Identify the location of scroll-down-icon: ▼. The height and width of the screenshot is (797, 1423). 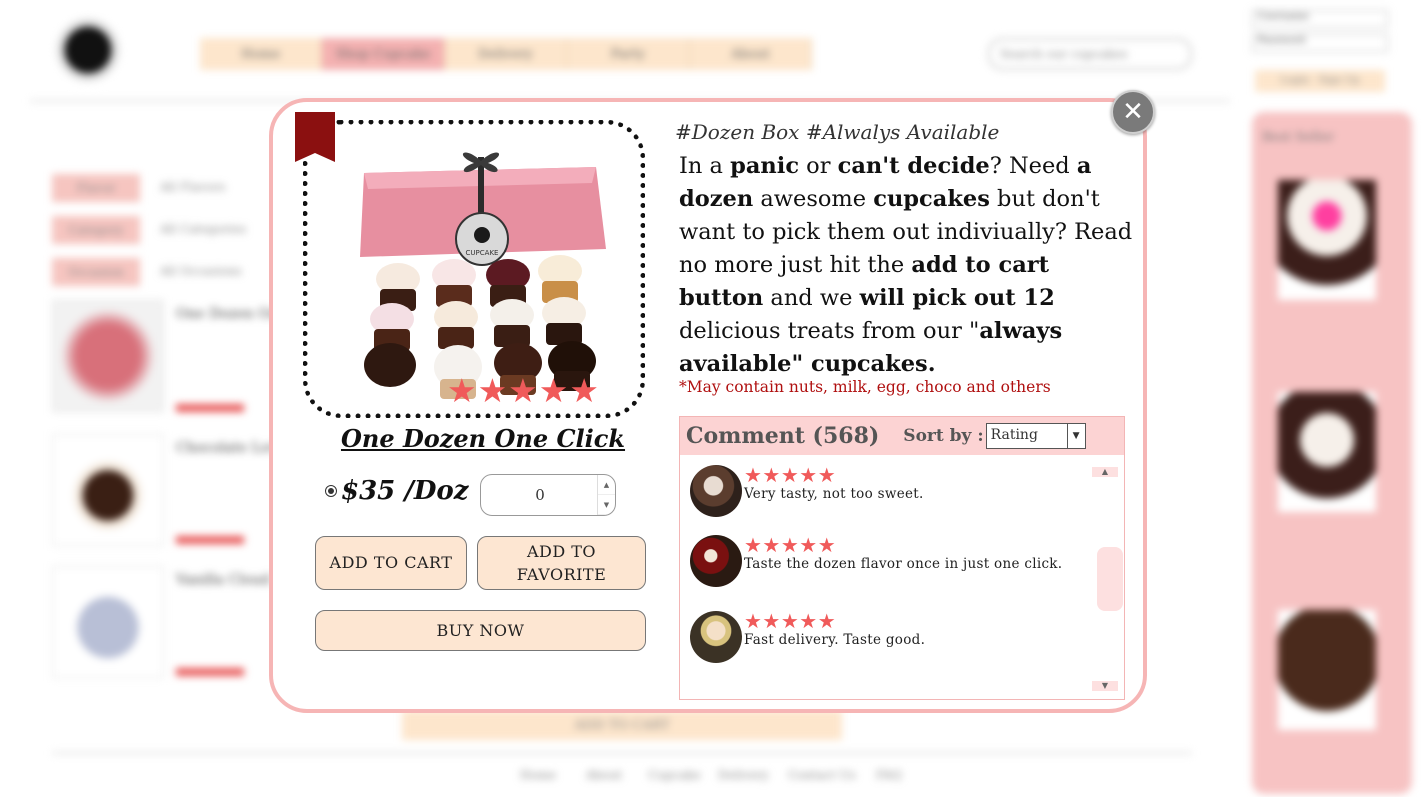
(1105, 686).